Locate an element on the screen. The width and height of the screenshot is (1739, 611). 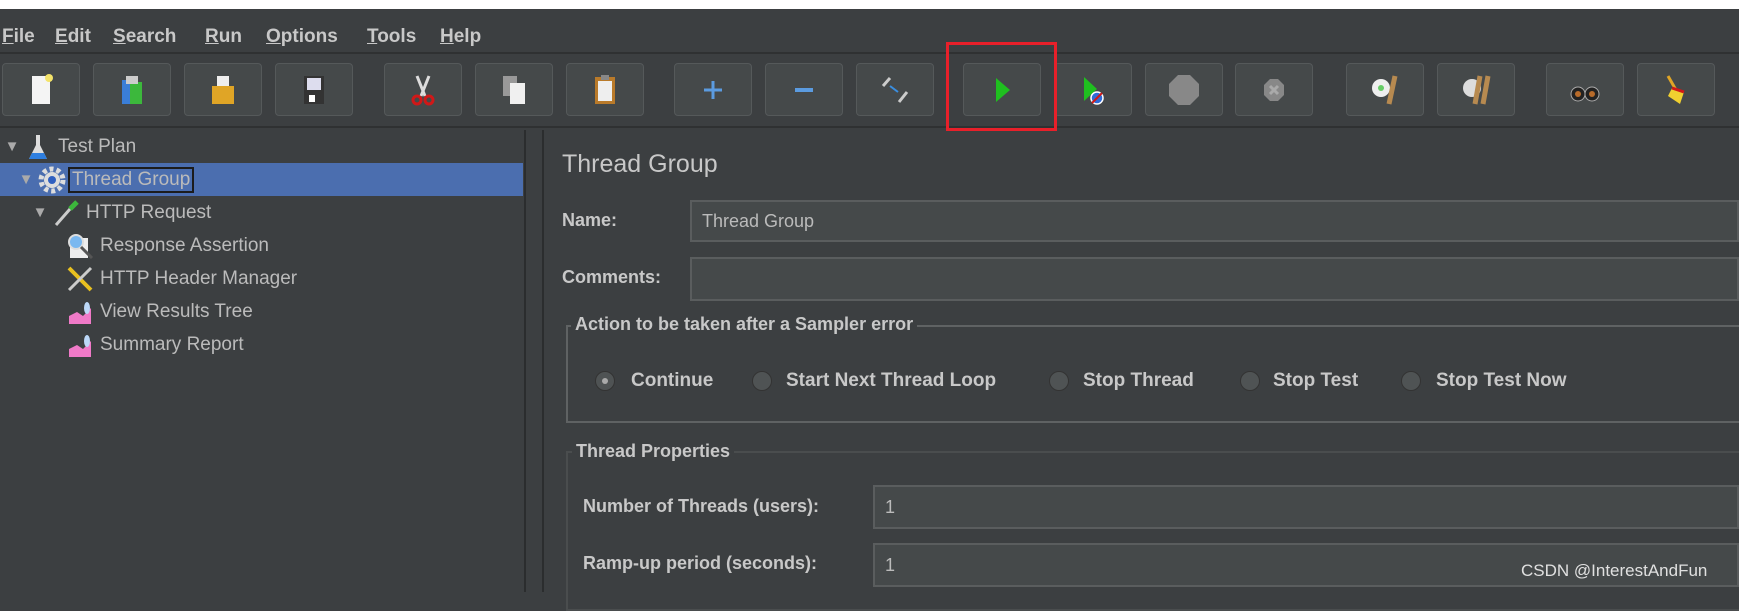
save-button is located at coordinates (314, 89).